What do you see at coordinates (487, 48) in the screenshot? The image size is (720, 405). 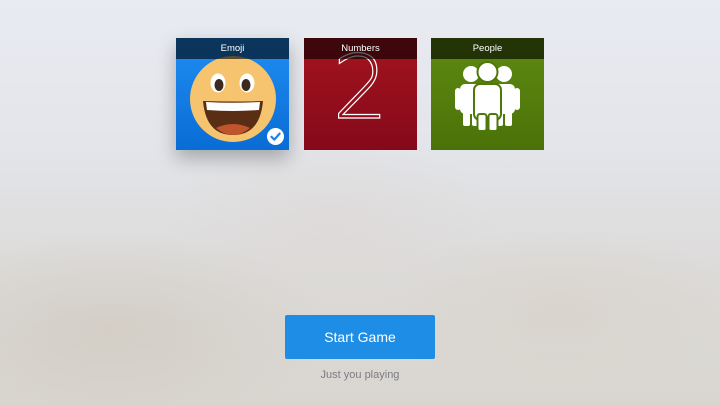 I see `category-label-people: People` at bounding box center [487, 48].